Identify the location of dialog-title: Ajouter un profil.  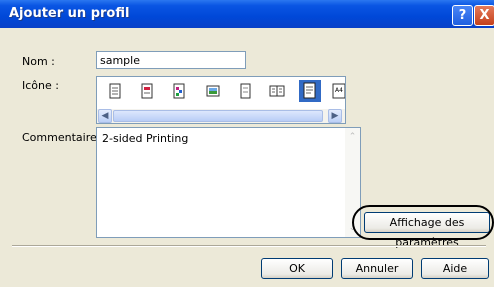
(69, 13).